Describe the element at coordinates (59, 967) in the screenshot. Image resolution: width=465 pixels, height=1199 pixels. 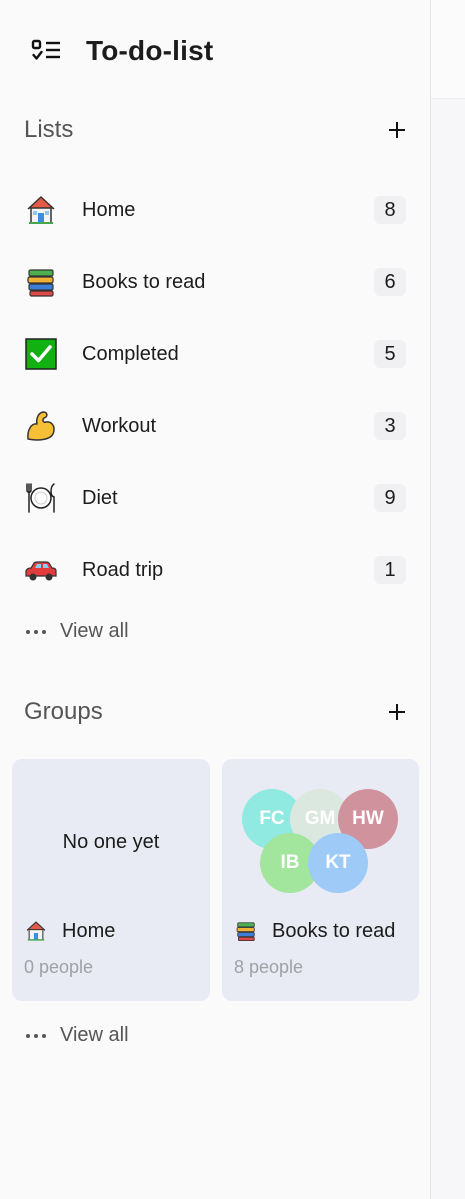
I see `group-people-count: 0 people` at that location.